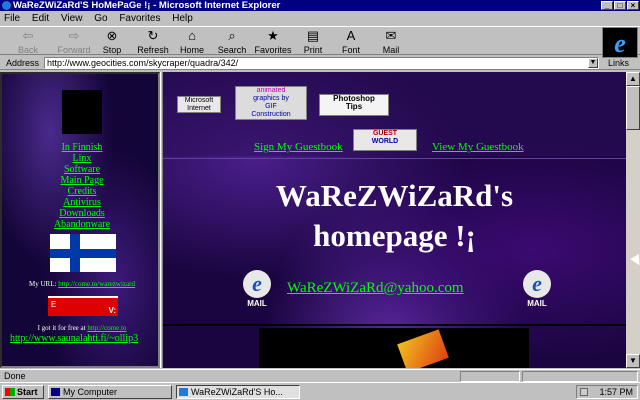  Describe the element at coordinates (607, 5) in the screenshot. I see `minimize-button: _` at that location.